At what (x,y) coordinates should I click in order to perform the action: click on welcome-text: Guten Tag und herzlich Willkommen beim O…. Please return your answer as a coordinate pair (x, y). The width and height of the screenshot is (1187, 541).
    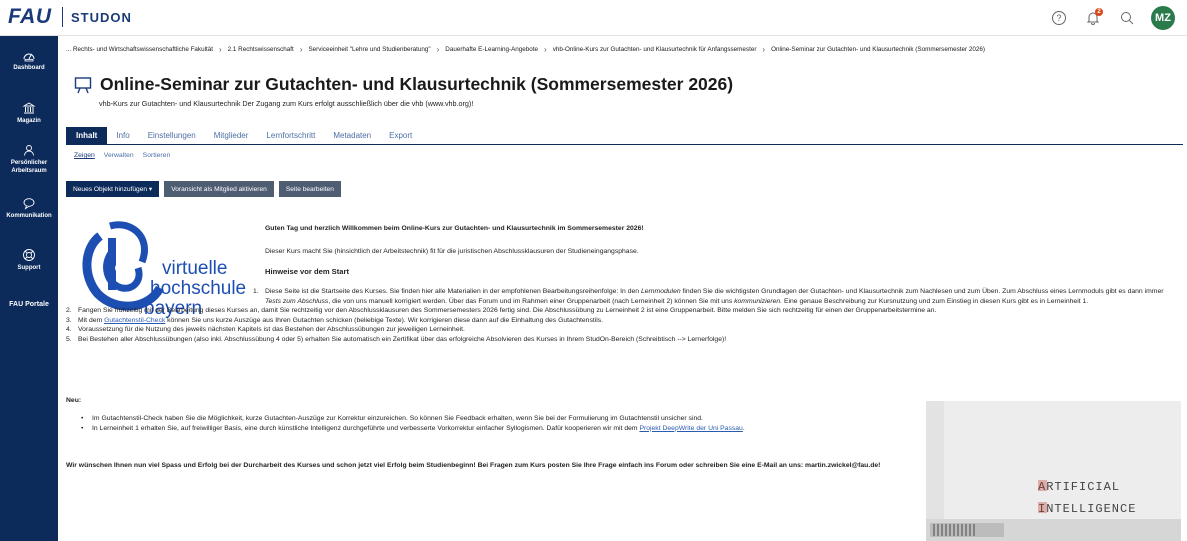
    Looking at the image, I should click on (454, 228).